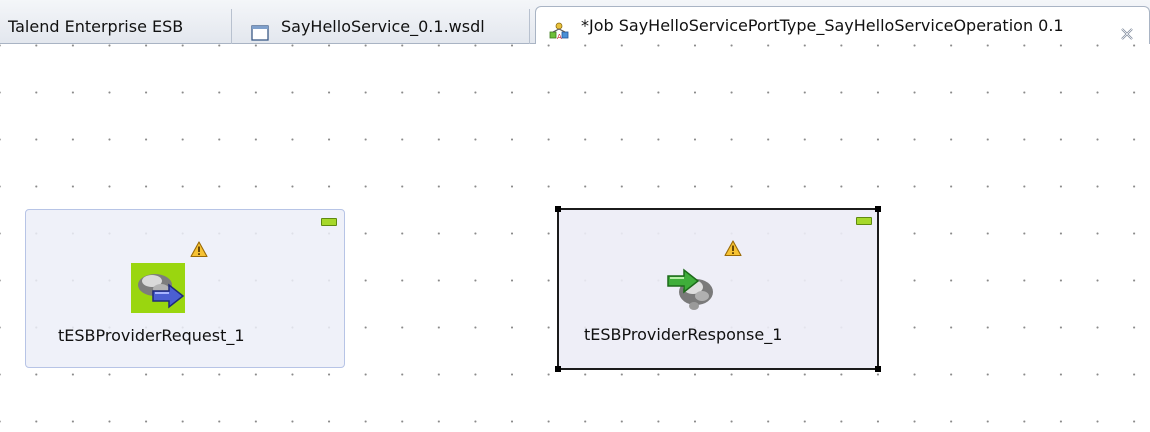 The height and width of the screenshot is (432, 1150). What do you see at coordinates (1127, 29) in the screenshot?
I see `close-tab-icon` at bounding box center [1127, 29].